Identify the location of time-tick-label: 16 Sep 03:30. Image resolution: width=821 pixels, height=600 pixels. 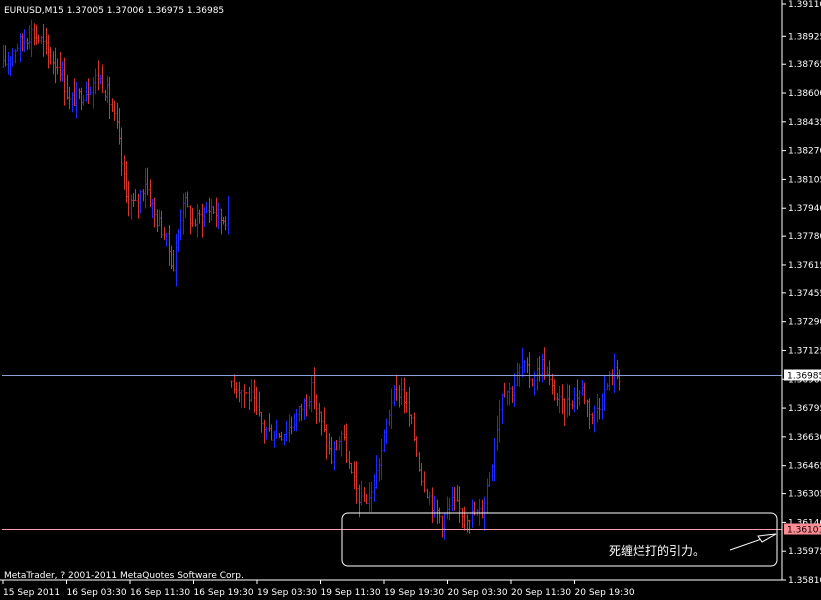
(97, 593).